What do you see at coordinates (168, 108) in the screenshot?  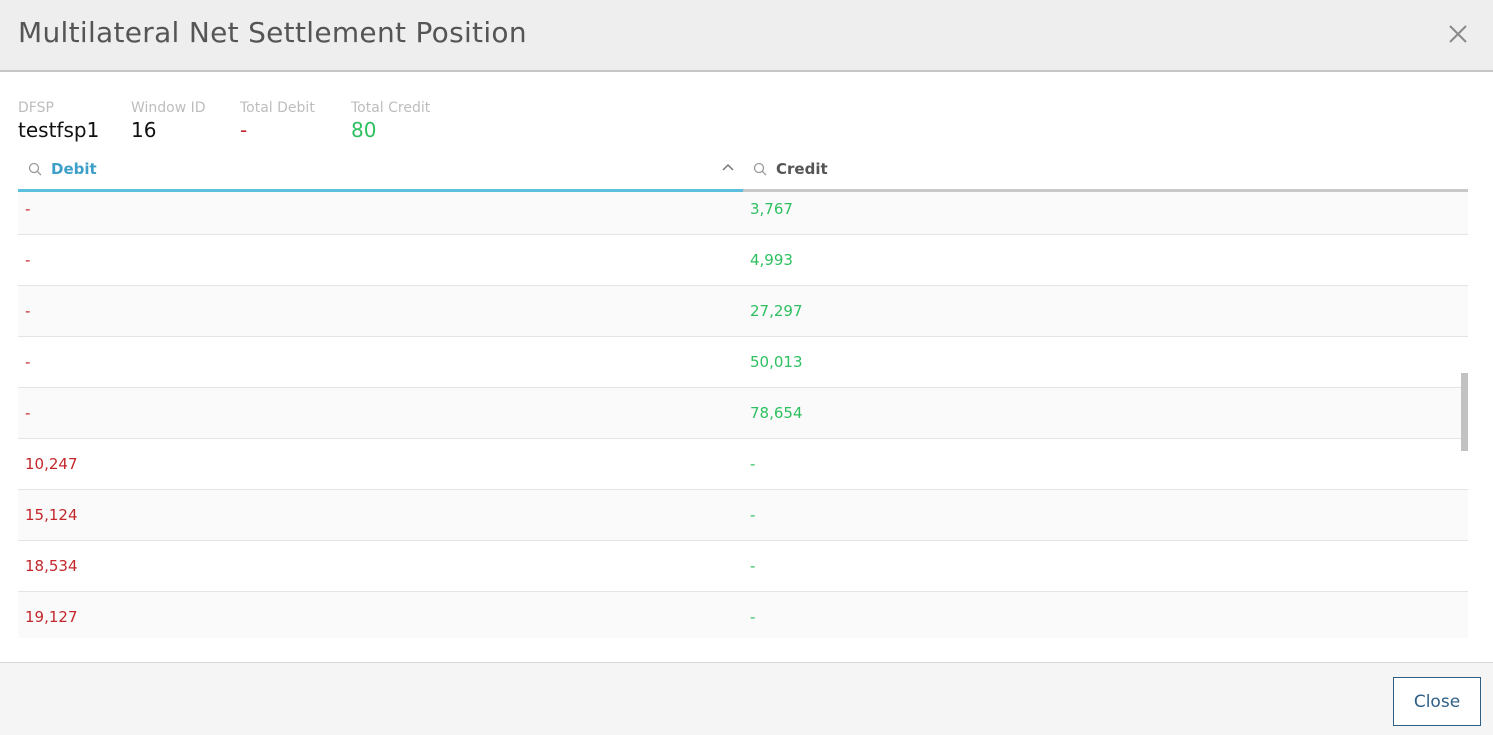 I see `window-id-label: Window ID` at bounding box center [168, 108].